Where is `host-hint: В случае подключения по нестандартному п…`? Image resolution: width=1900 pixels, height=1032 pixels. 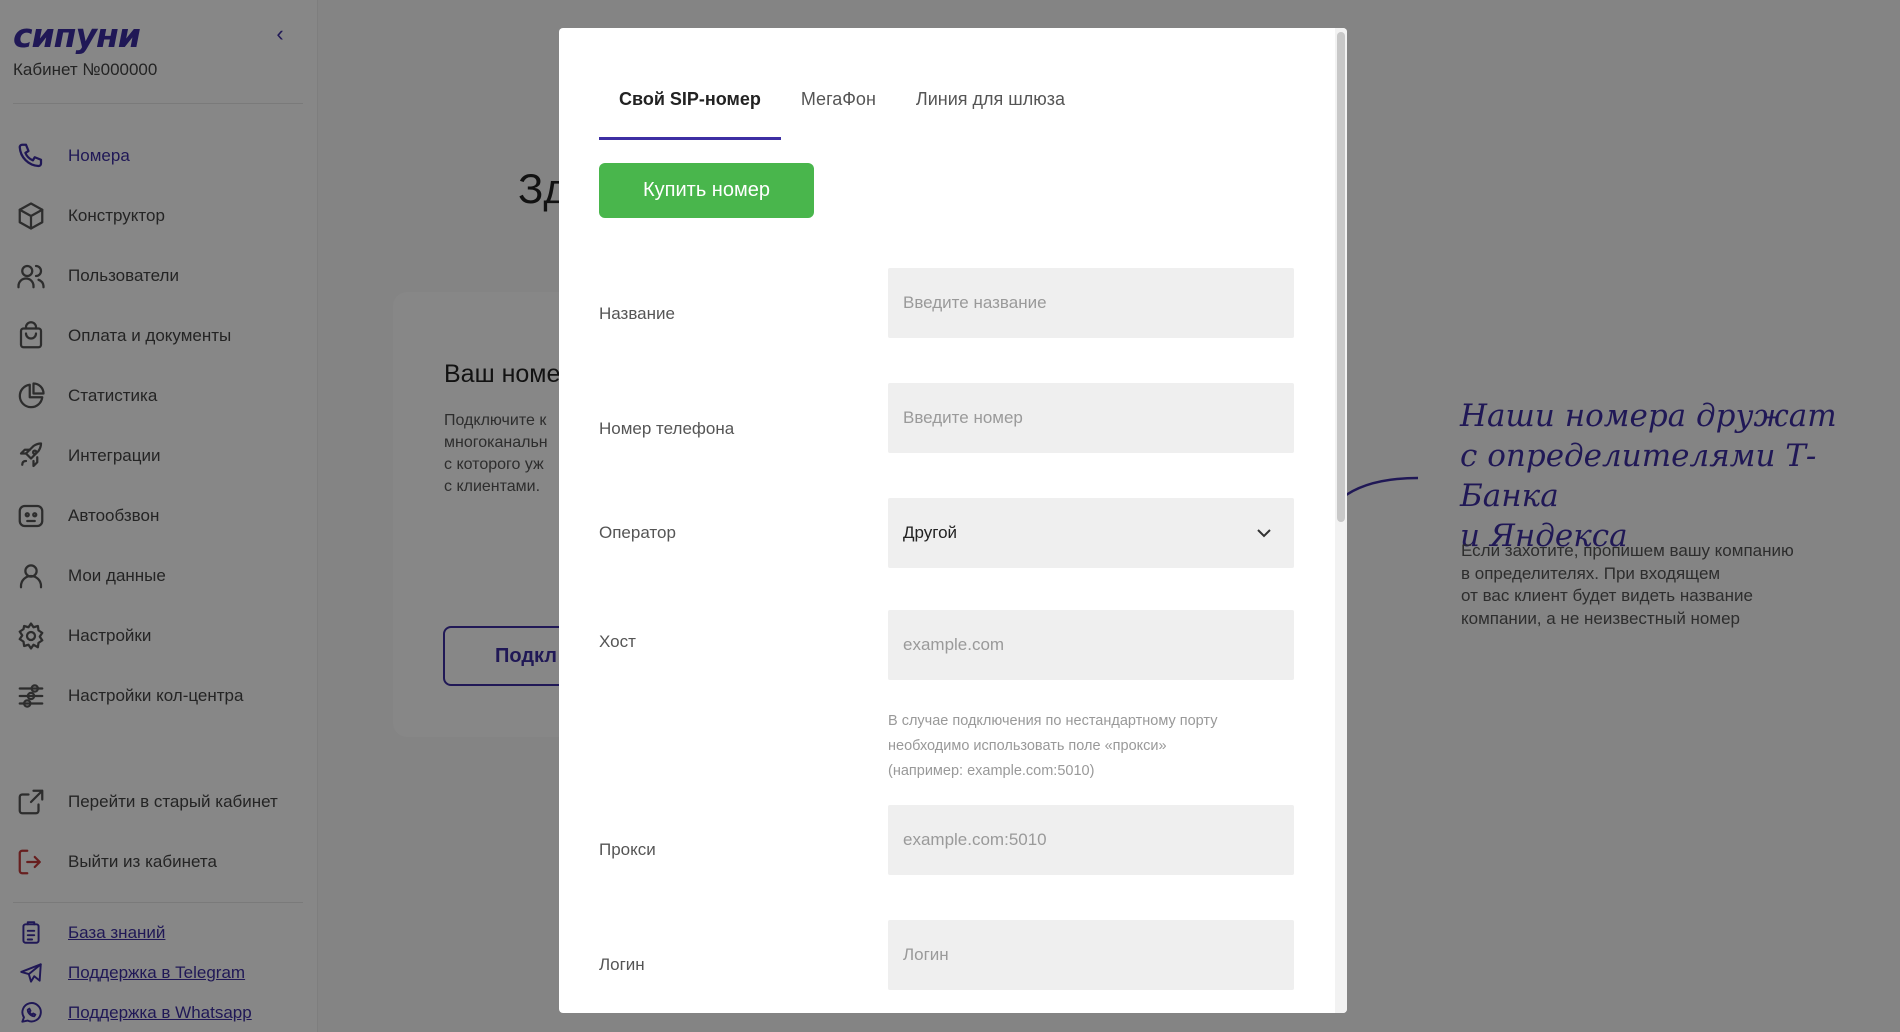
host-hint: В случае подключения по нестандартному п… is located at coordinates (1053, 746).